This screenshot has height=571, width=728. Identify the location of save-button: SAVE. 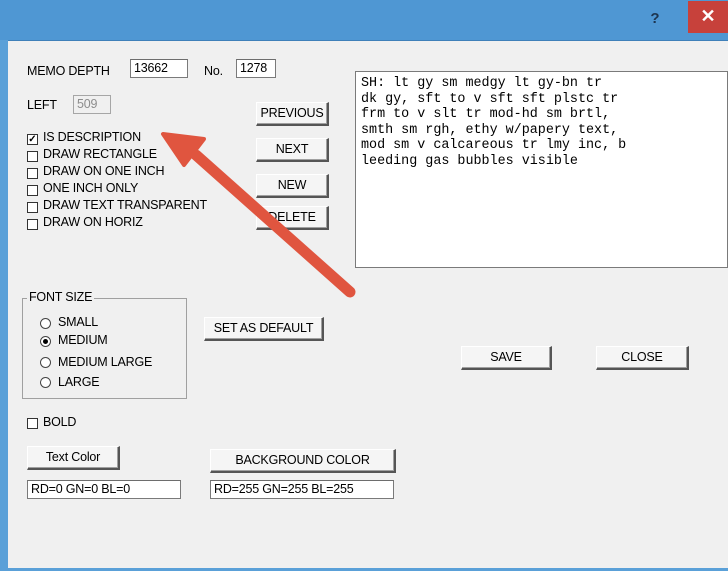
(506, 358).